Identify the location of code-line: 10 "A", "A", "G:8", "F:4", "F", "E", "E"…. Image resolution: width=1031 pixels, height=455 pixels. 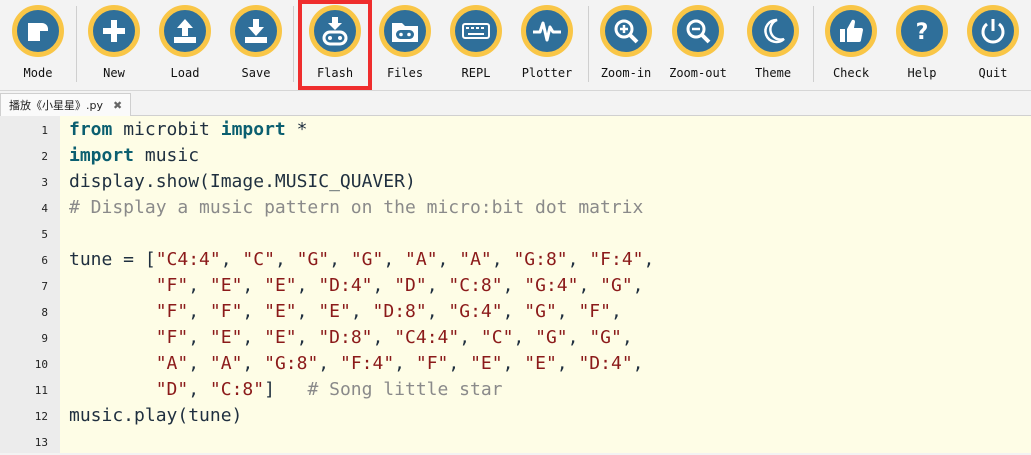
(515, 364).